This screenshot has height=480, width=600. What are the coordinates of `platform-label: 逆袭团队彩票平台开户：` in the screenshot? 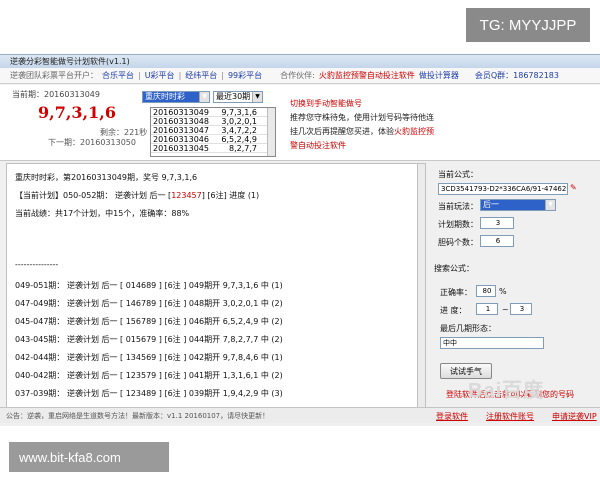 It's located at (54, 75).